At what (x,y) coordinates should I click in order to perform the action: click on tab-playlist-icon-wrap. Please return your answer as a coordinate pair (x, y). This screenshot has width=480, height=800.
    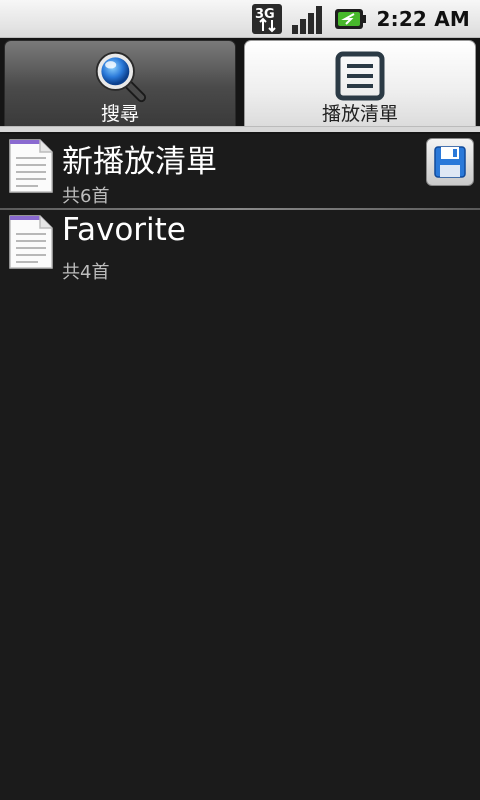
    Looking at the image, I should click on (360, 76).